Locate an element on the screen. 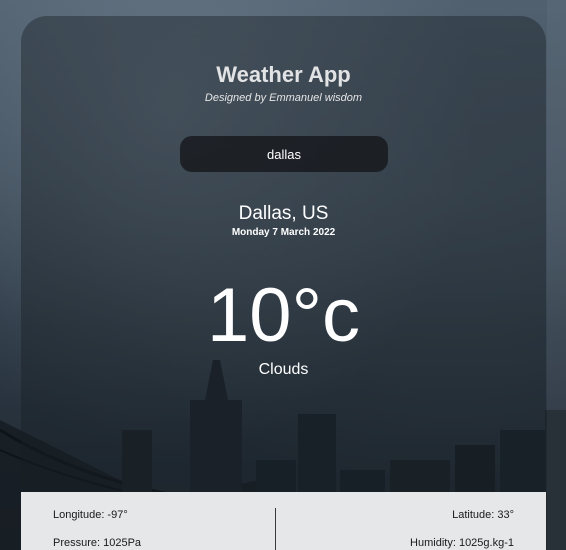 This screenshot has width=566, height=550. city-search-input is located at coordinates (284, 154).